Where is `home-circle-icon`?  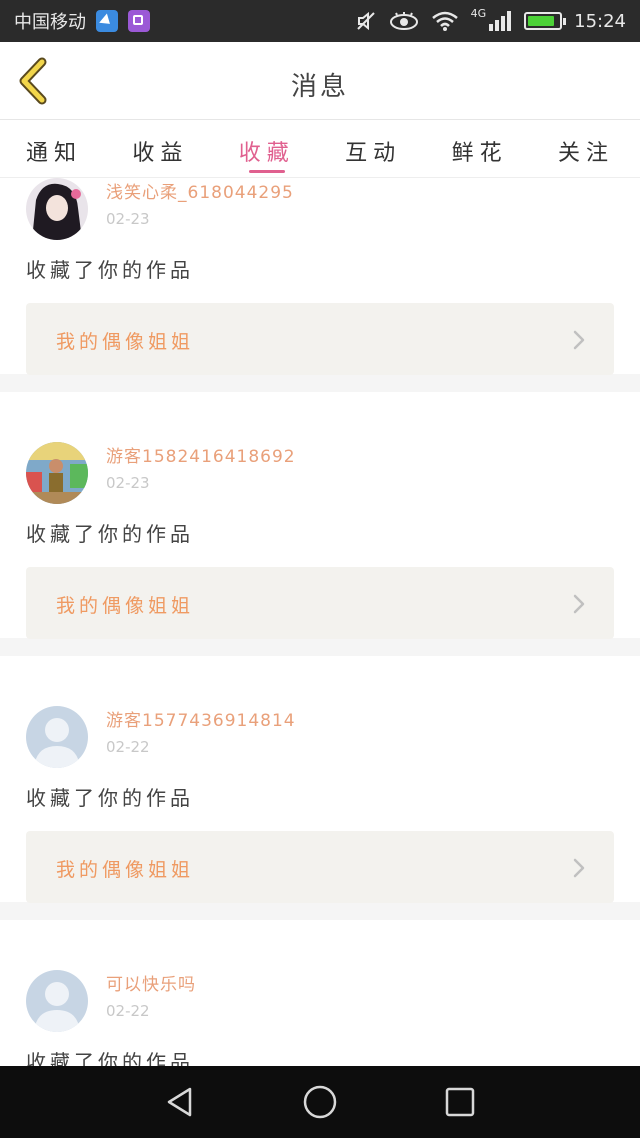 home-circle-icon is located at coordinates (320, 1102).